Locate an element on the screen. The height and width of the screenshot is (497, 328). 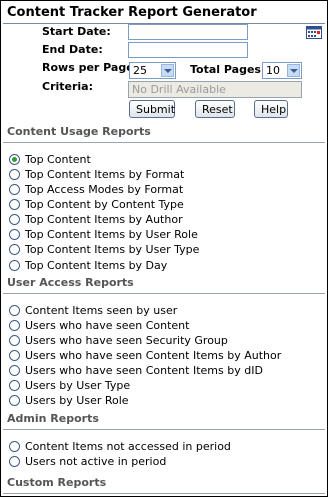
section-title-content-usage: Content Usage Reports is located at coordinates (79, 131).